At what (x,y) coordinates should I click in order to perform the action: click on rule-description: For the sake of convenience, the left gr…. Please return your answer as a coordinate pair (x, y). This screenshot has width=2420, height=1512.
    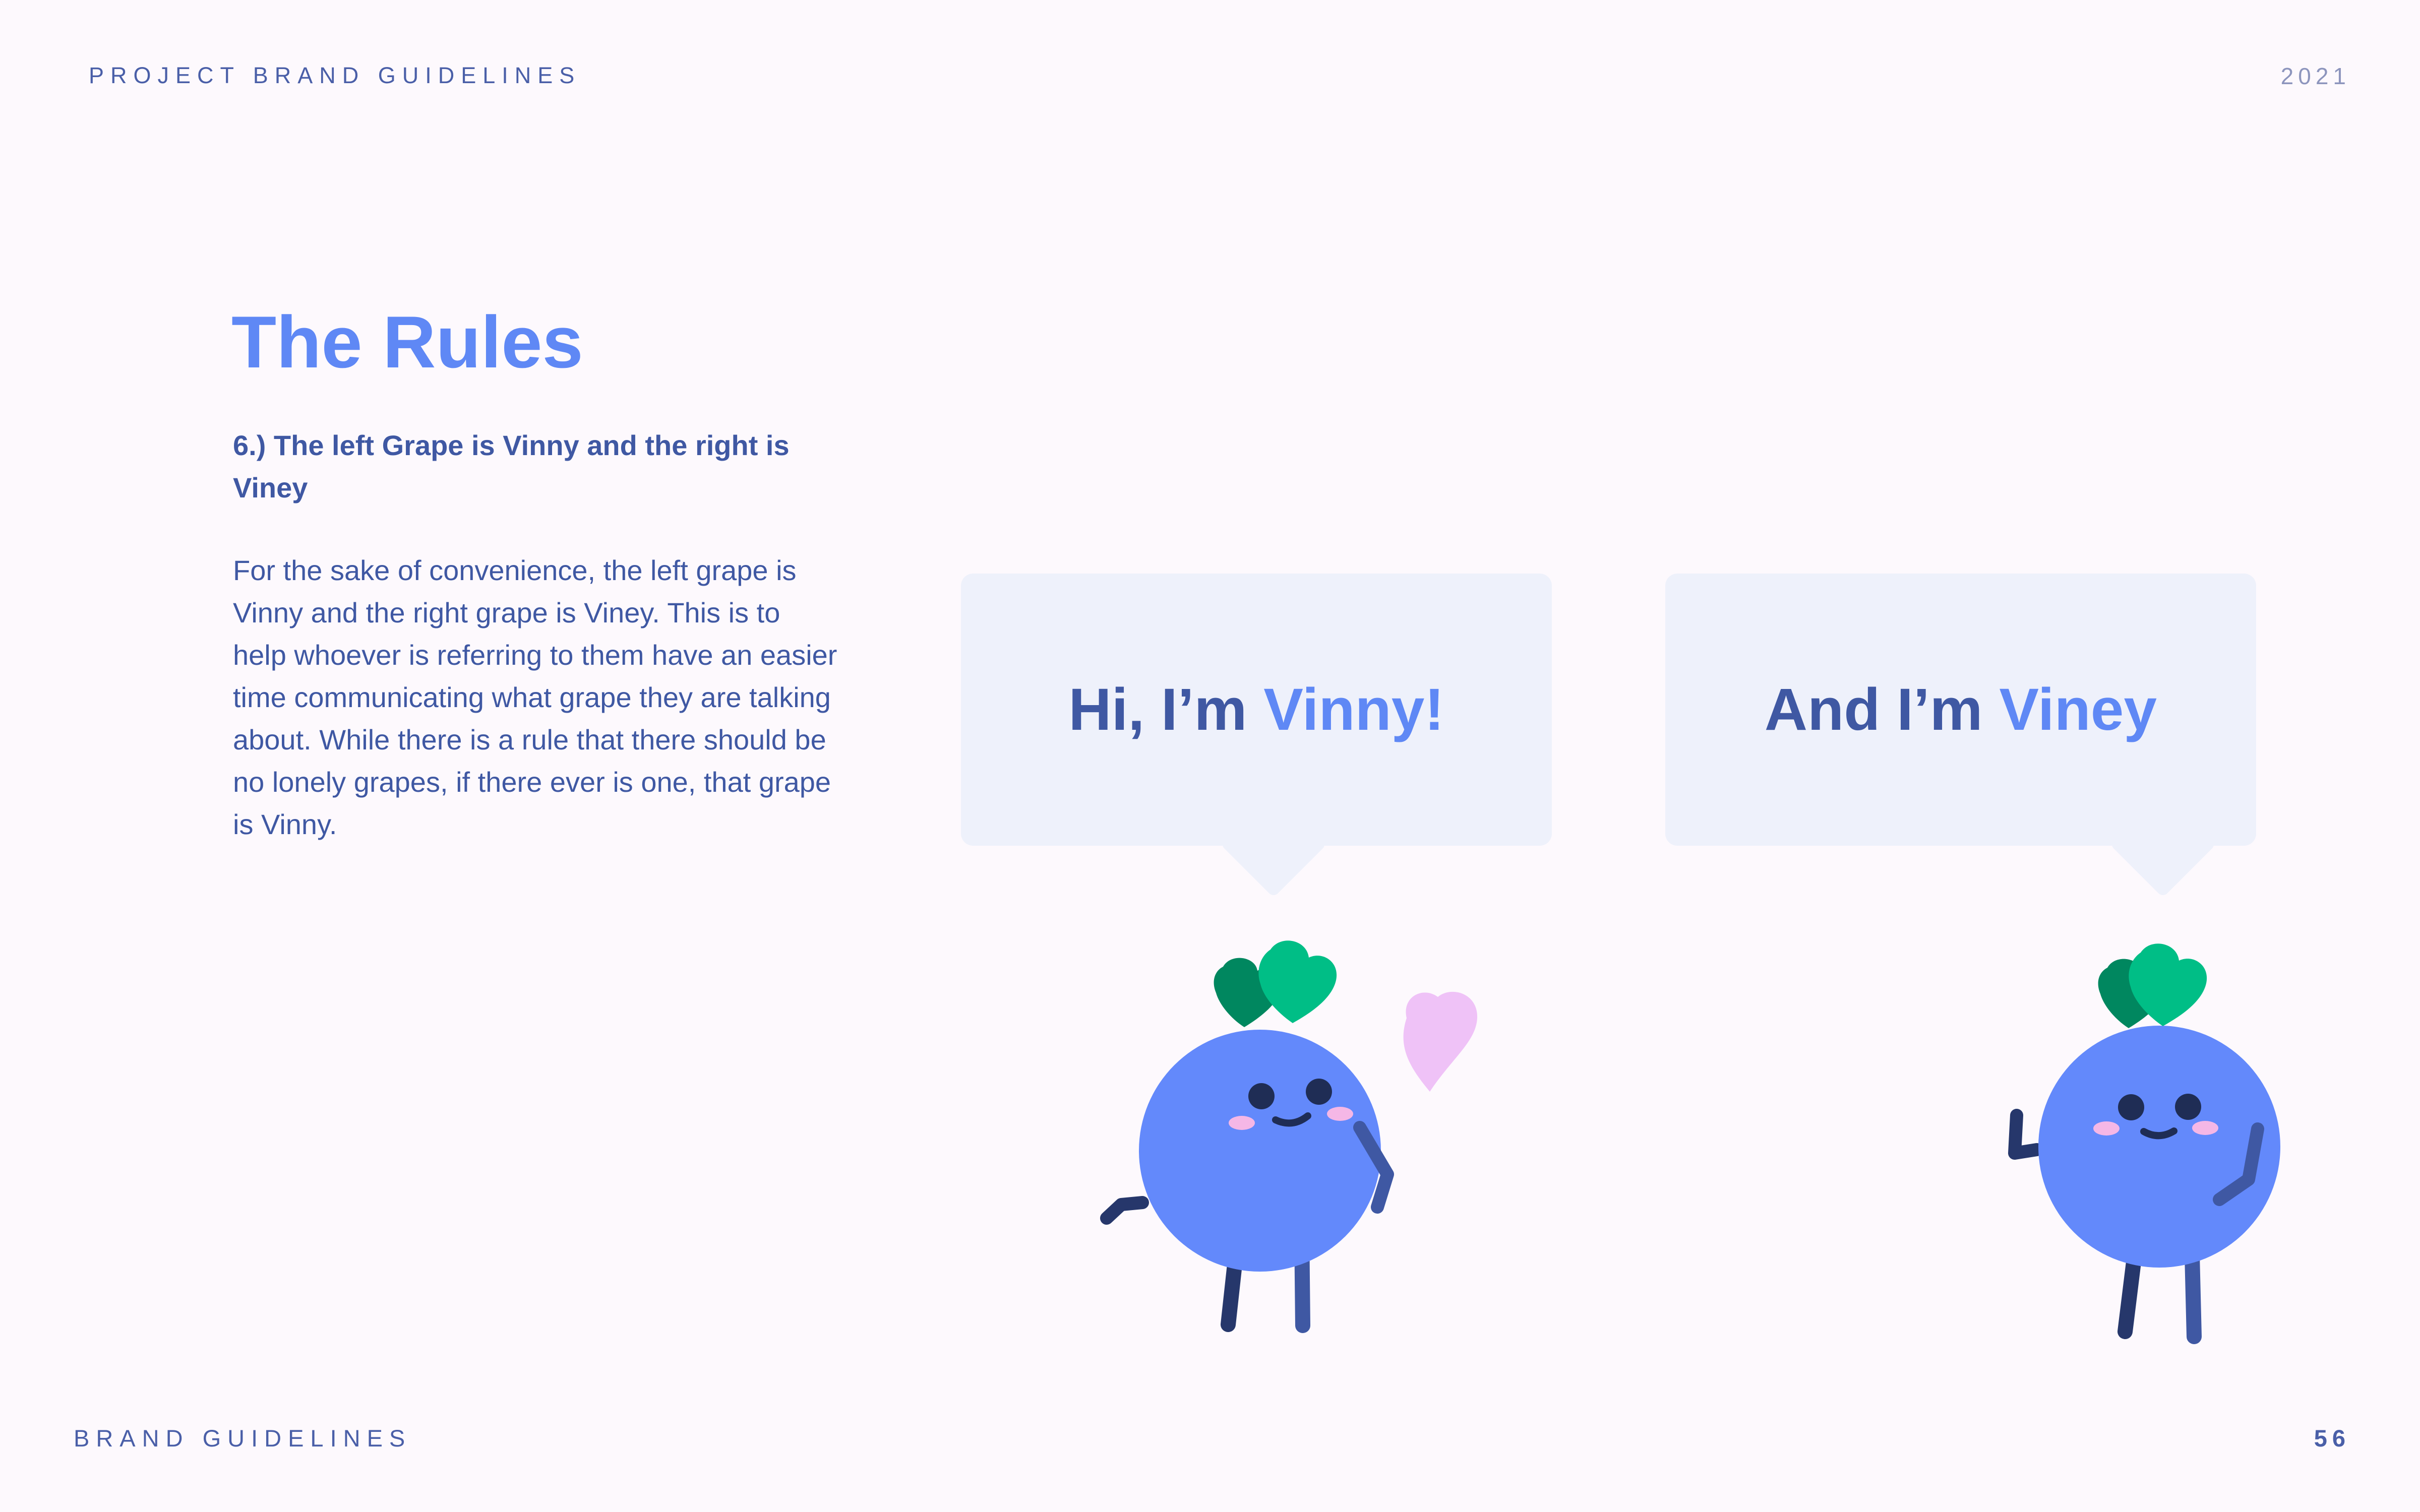
    Looking at the image, I should click on (535, 697).